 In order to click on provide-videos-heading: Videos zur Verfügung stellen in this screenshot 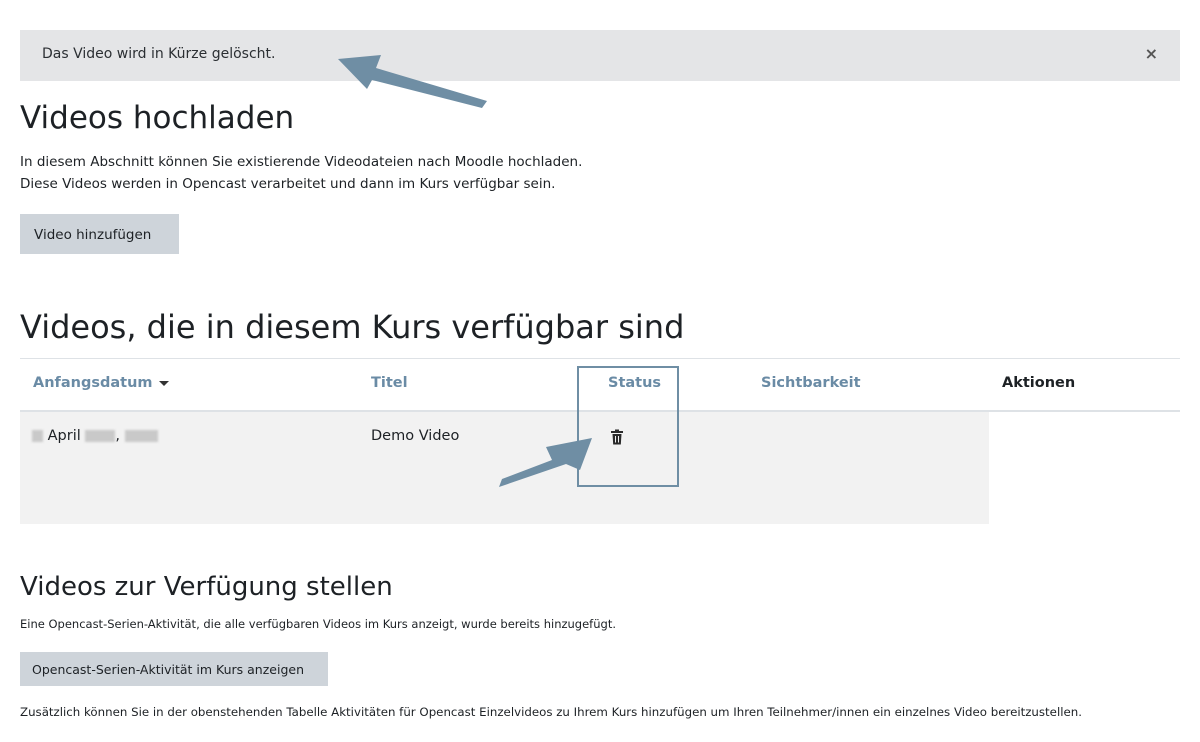, I will do `click(206, 587)`.